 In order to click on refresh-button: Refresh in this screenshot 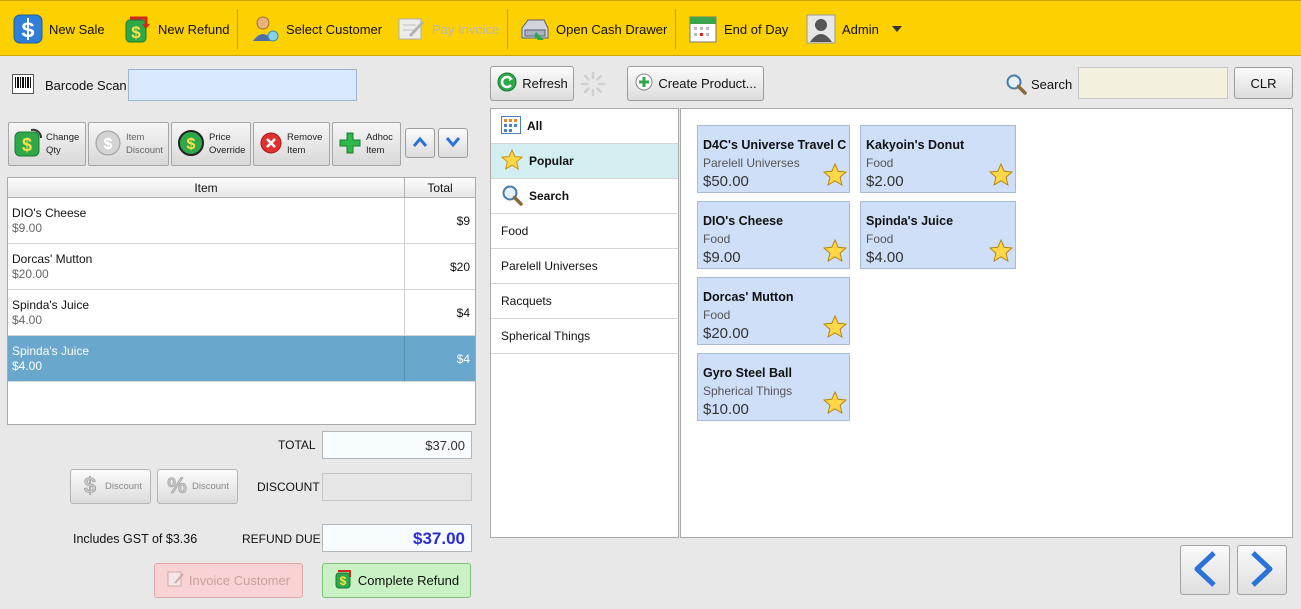, I will do `click(532, 83)`.